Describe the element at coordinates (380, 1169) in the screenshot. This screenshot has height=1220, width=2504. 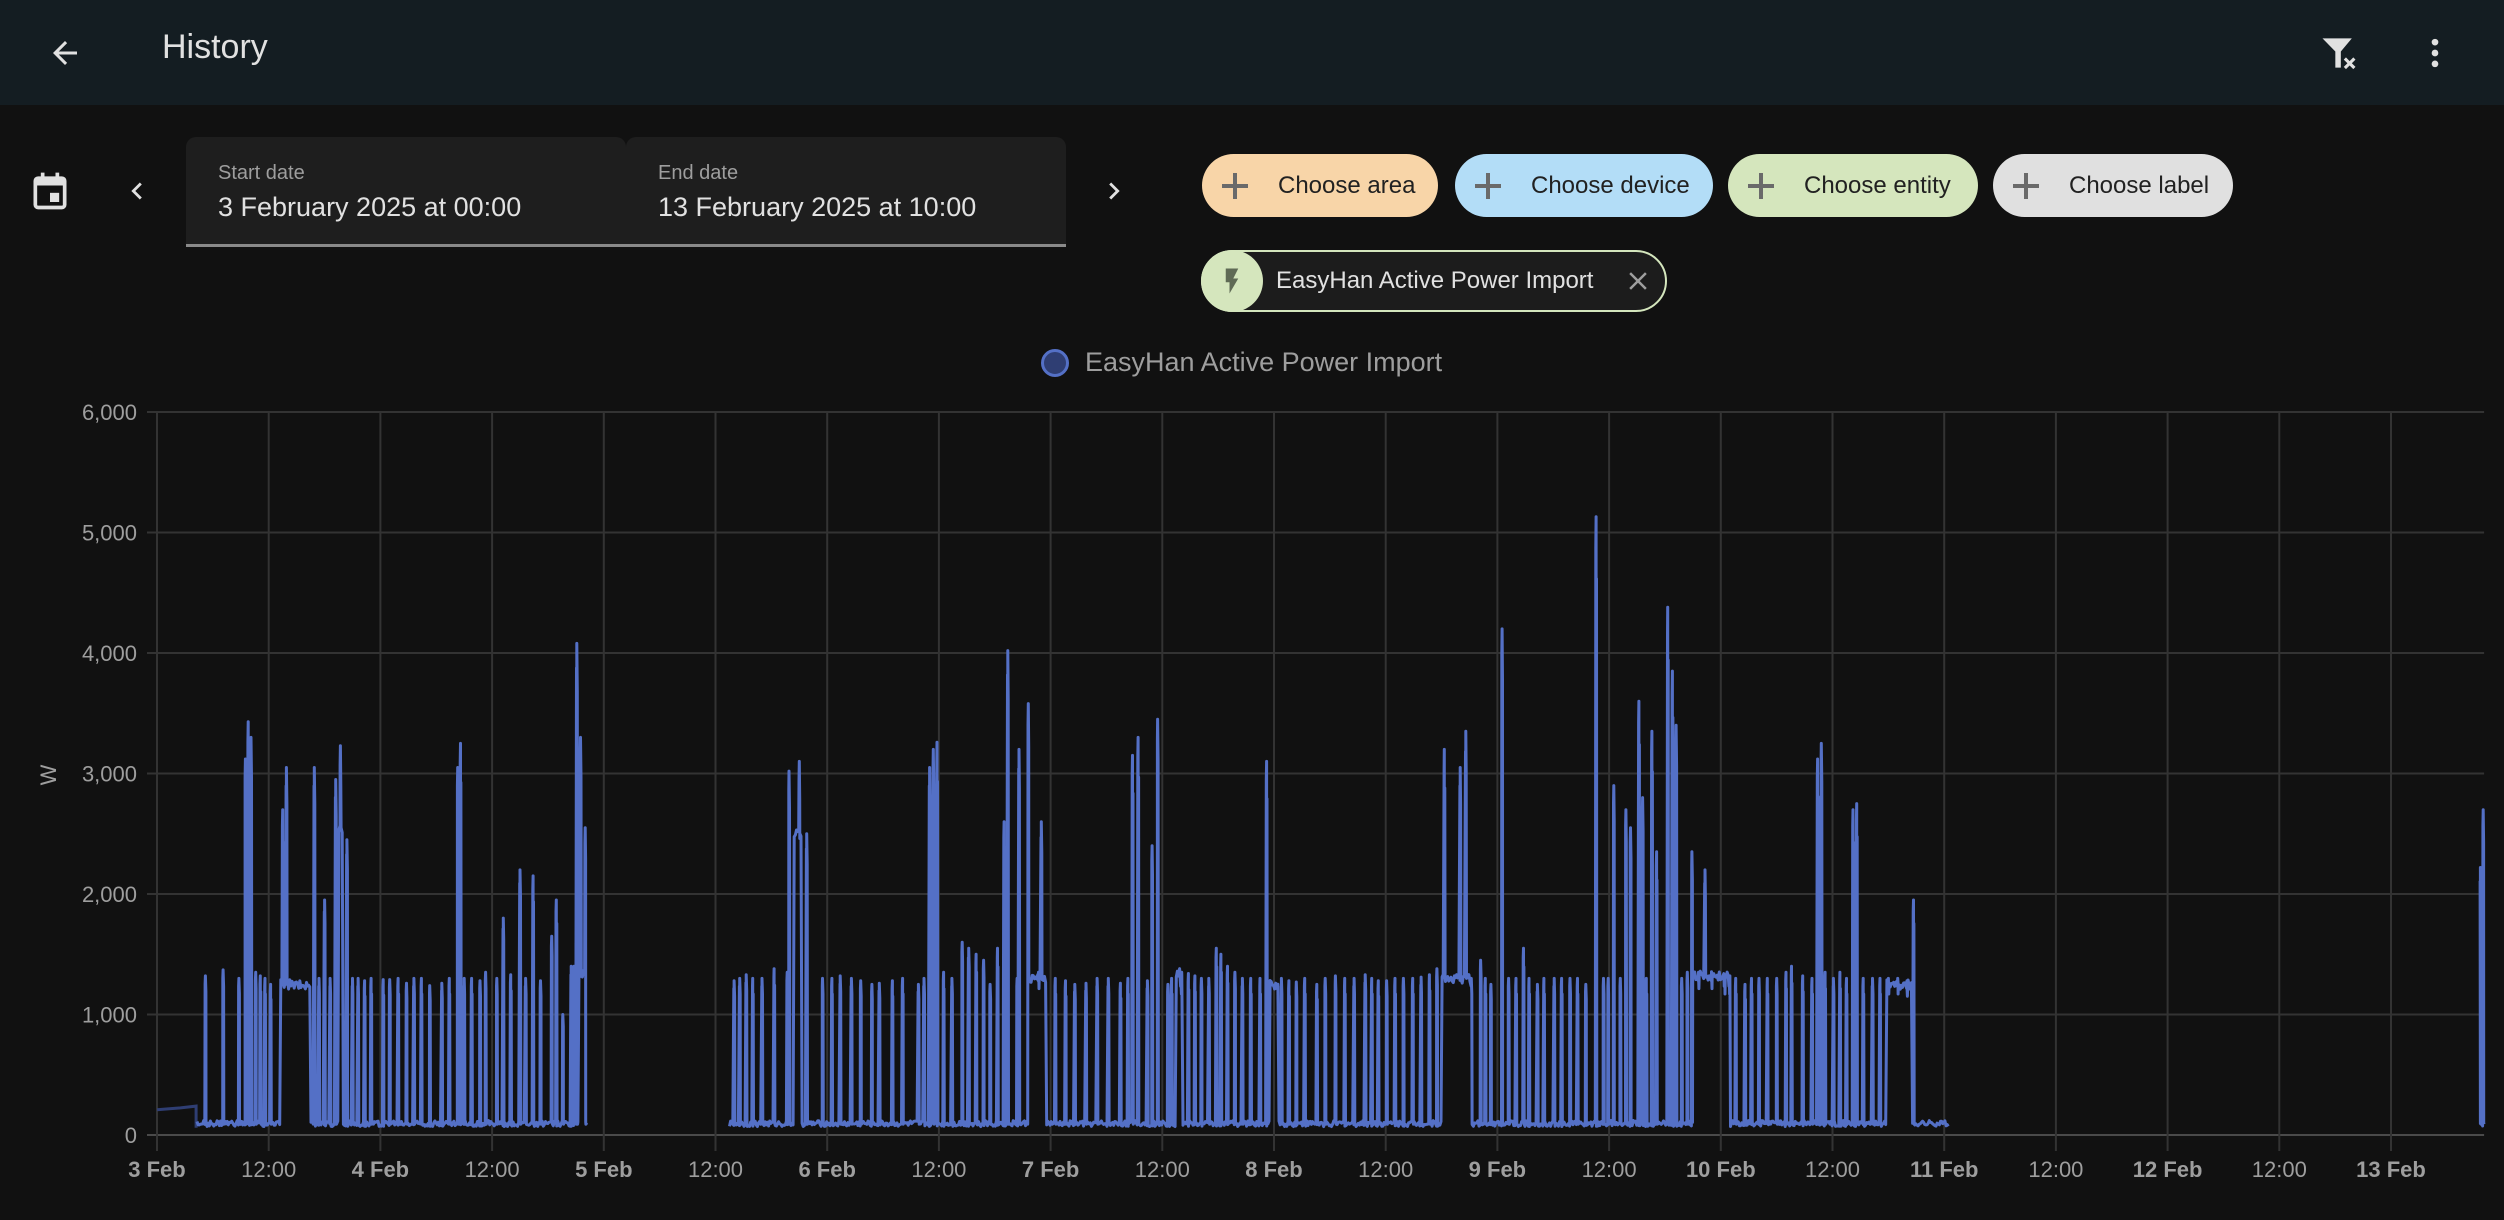
I see `x-tick-label: 4 Feb` at that location.